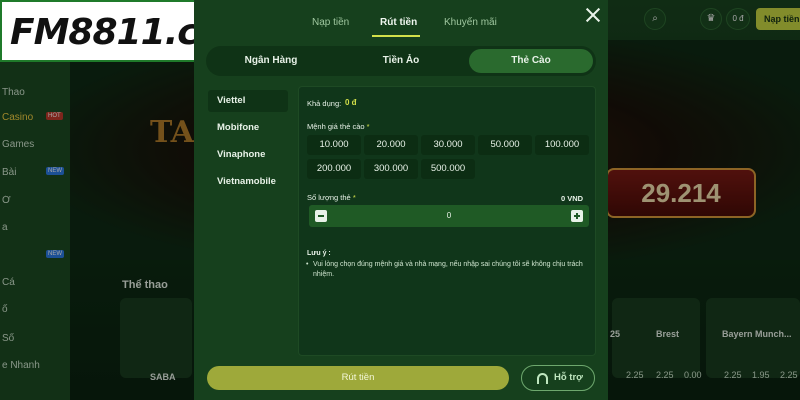 This screenshot has height=400, width=800. Describe the element at coordinates (398, 22) in the screenshot. I see `tab-withdraw: Rút tiền` at that location.